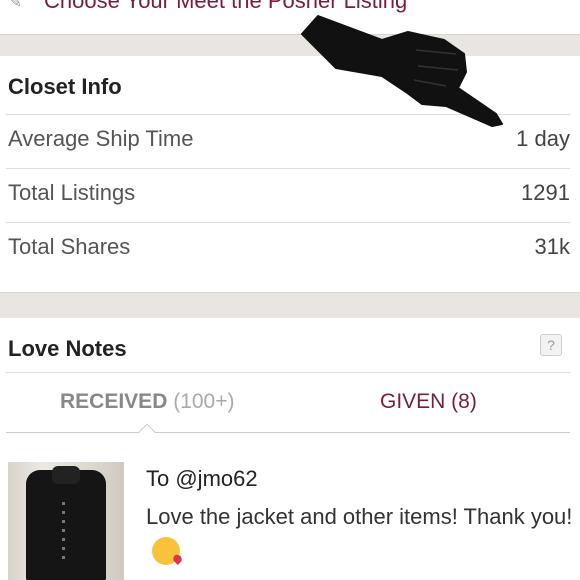  I want to click on total-shares-value: 31k, so click(552, 246).